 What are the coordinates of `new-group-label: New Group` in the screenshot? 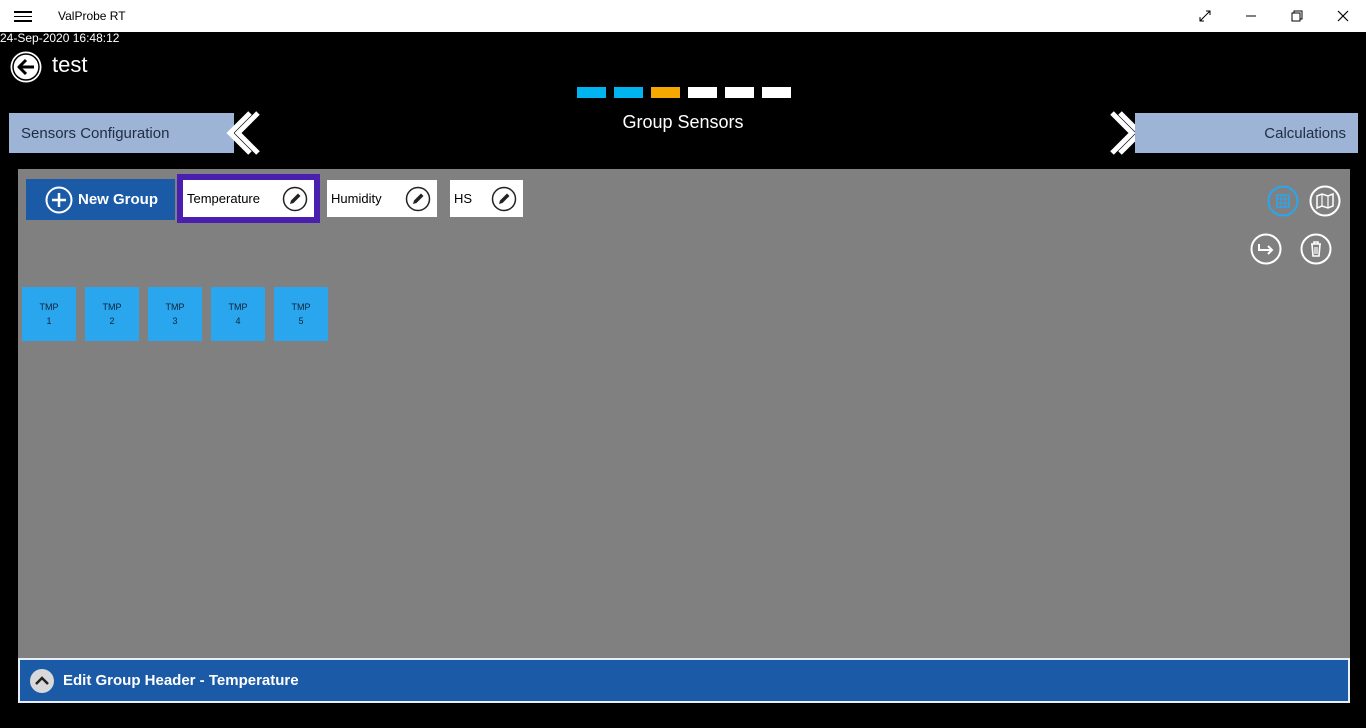 It's located at (118, 199).